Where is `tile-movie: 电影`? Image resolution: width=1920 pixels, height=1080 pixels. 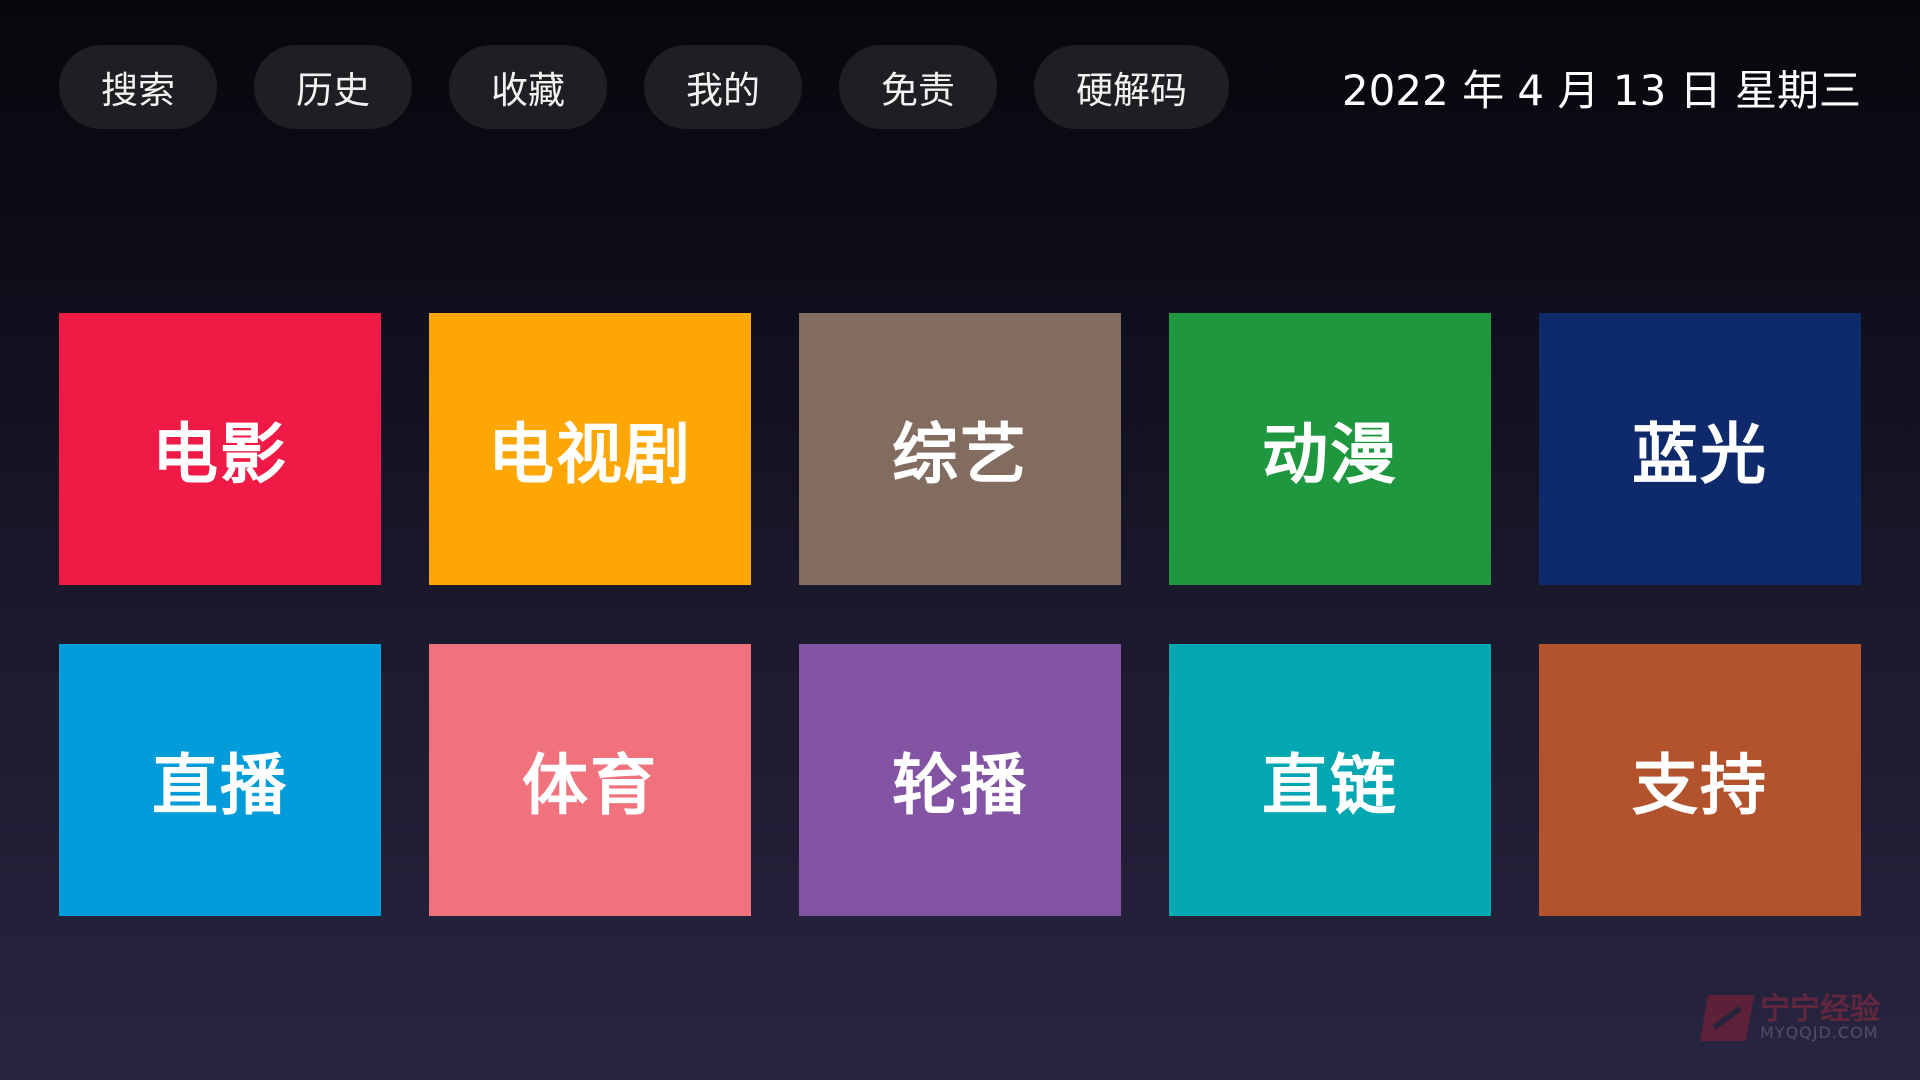
tile-movie: 电影 is located at coordinates (220, 449).